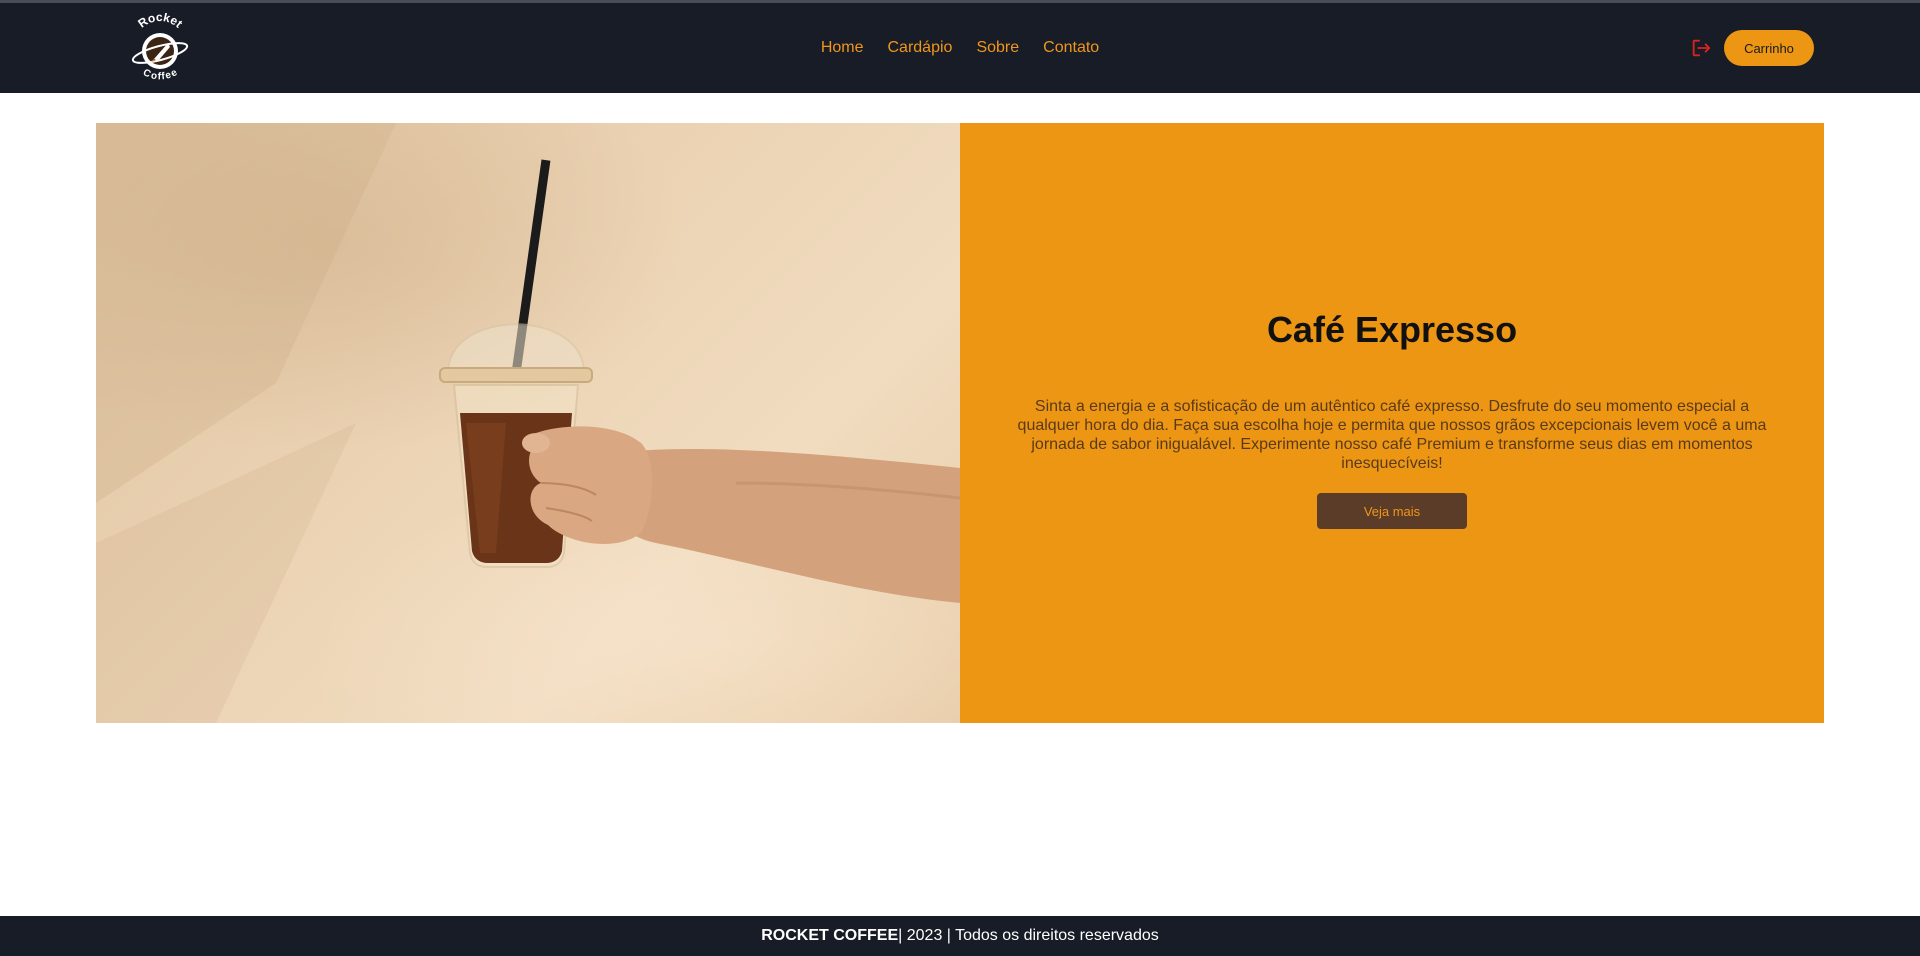 This screenshot has height=956, width=1920. I want to click on svg-text: Rocket, so click(160, 22).